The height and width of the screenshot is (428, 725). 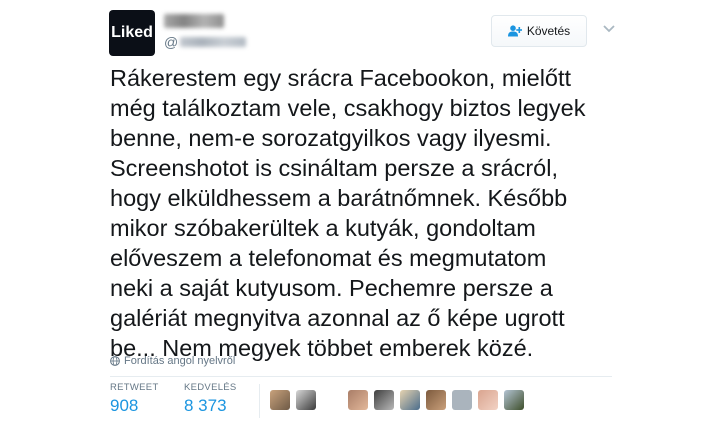 I want to click on likes-stat: KEDVELÉS 8 373, so click(x=210, y=399).